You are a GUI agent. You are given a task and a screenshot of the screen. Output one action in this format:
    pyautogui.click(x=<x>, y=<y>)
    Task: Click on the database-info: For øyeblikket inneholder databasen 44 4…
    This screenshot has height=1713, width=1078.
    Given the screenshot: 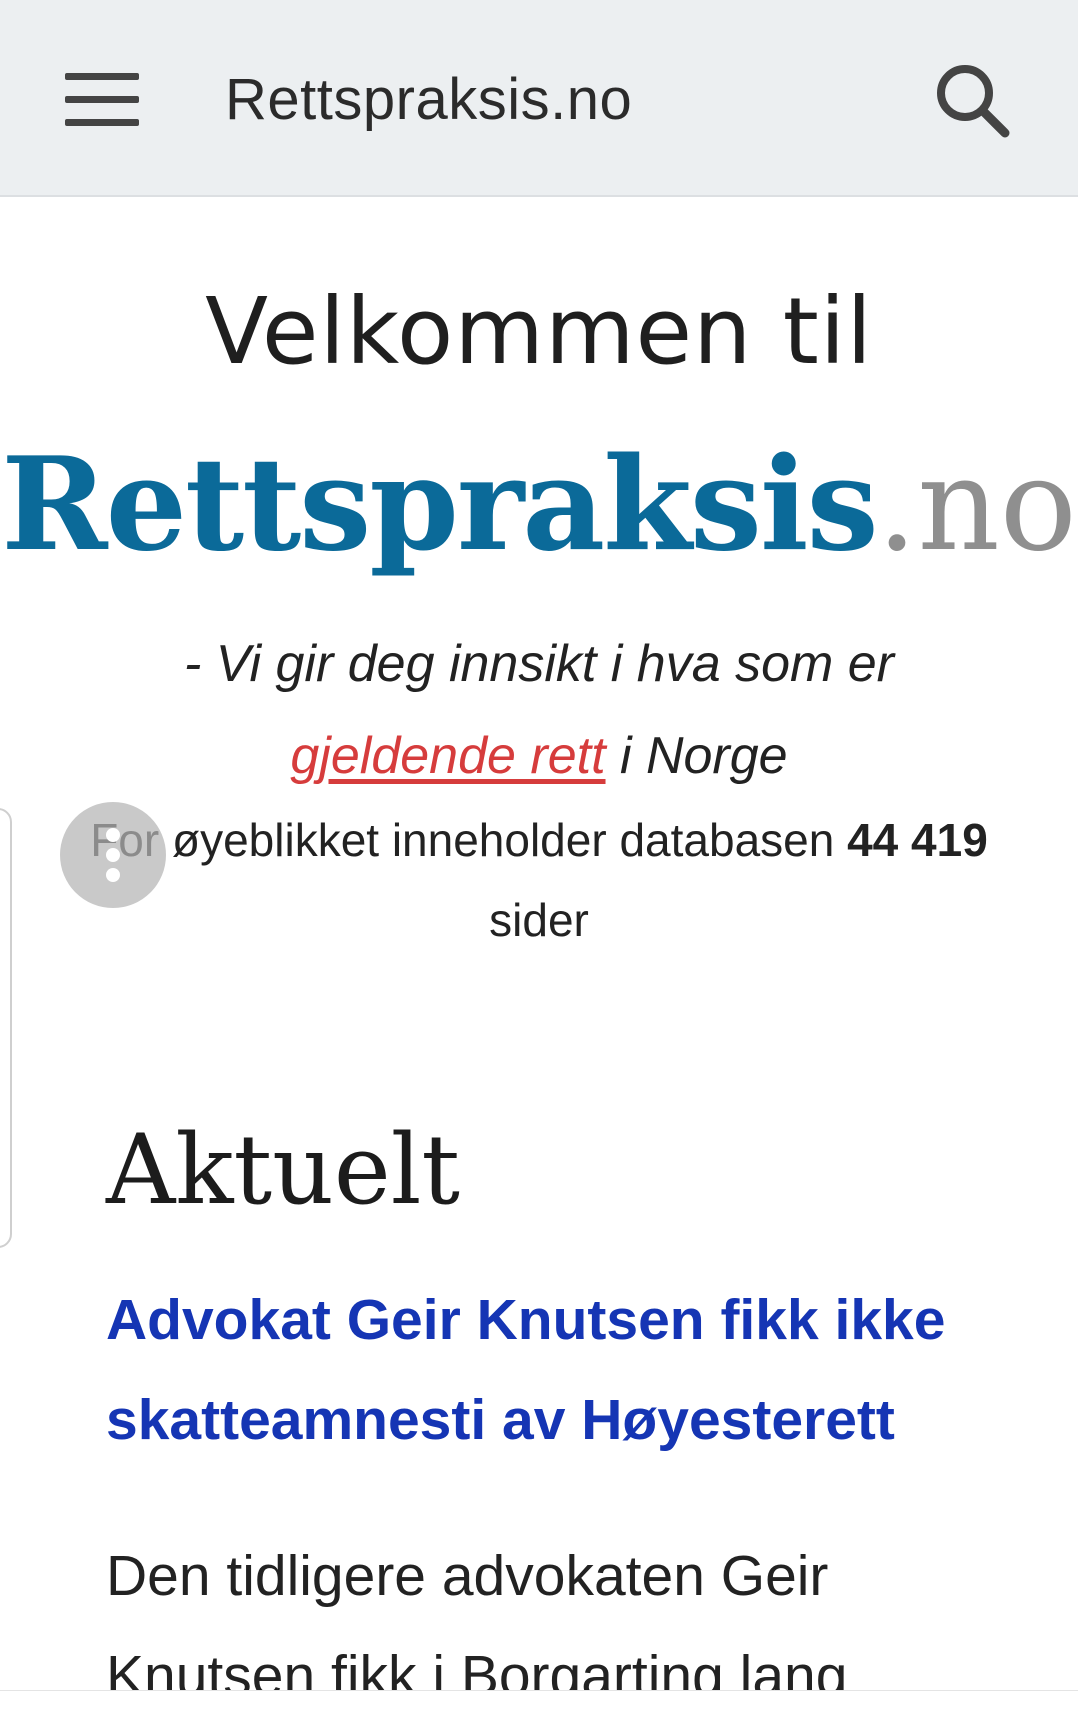 What is the action you would take?
    pyautogui.click(x=539, y=880)
    